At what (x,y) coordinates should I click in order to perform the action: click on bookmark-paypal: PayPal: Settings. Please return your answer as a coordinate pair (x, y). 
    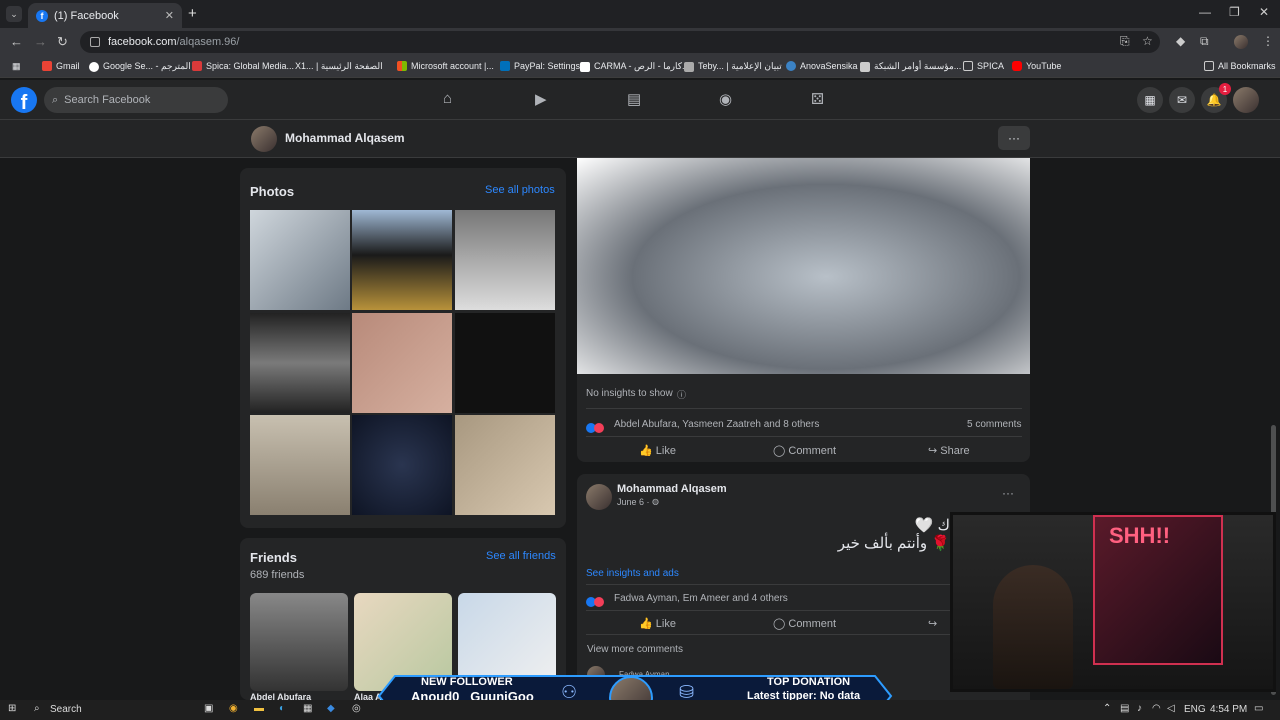
    Looking at the image, I should click on (540, 66).